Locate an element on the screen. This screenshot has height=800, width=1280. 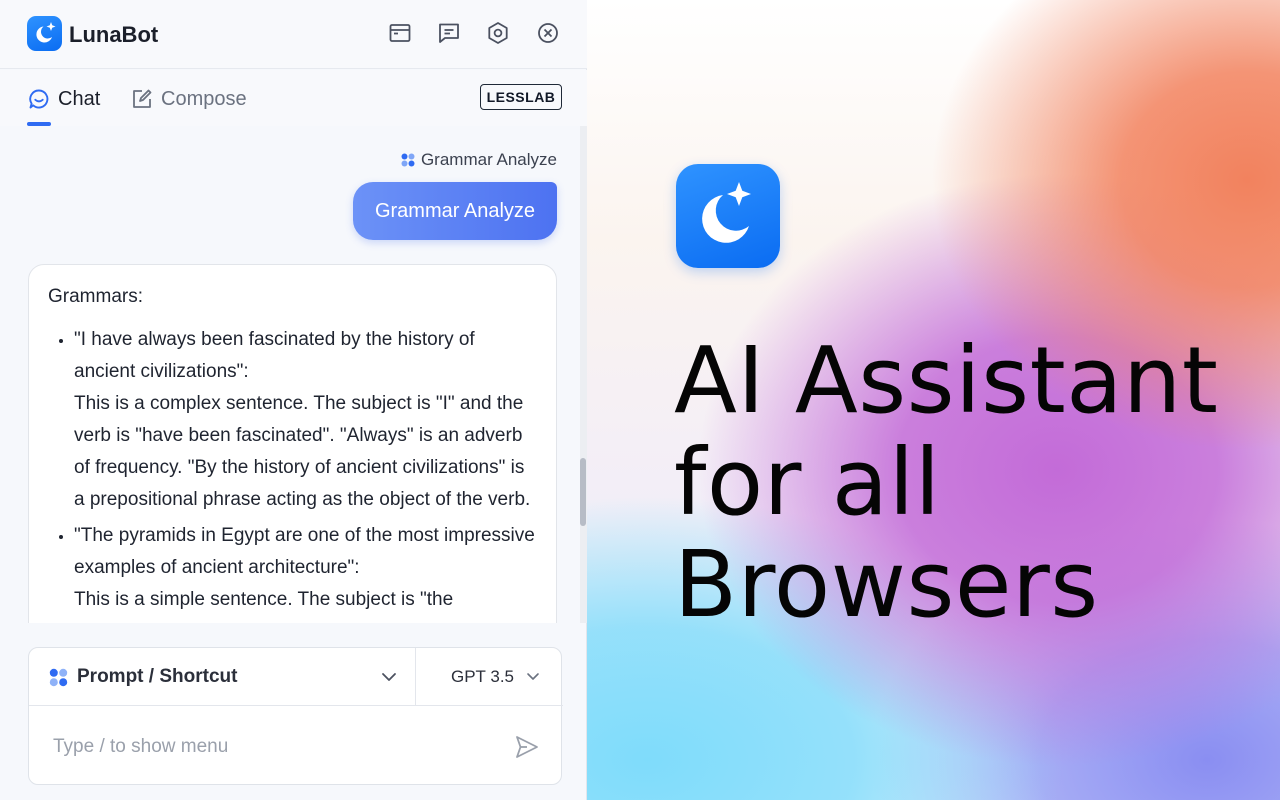
chat-scrollbar is located at coordinates (583, 374).